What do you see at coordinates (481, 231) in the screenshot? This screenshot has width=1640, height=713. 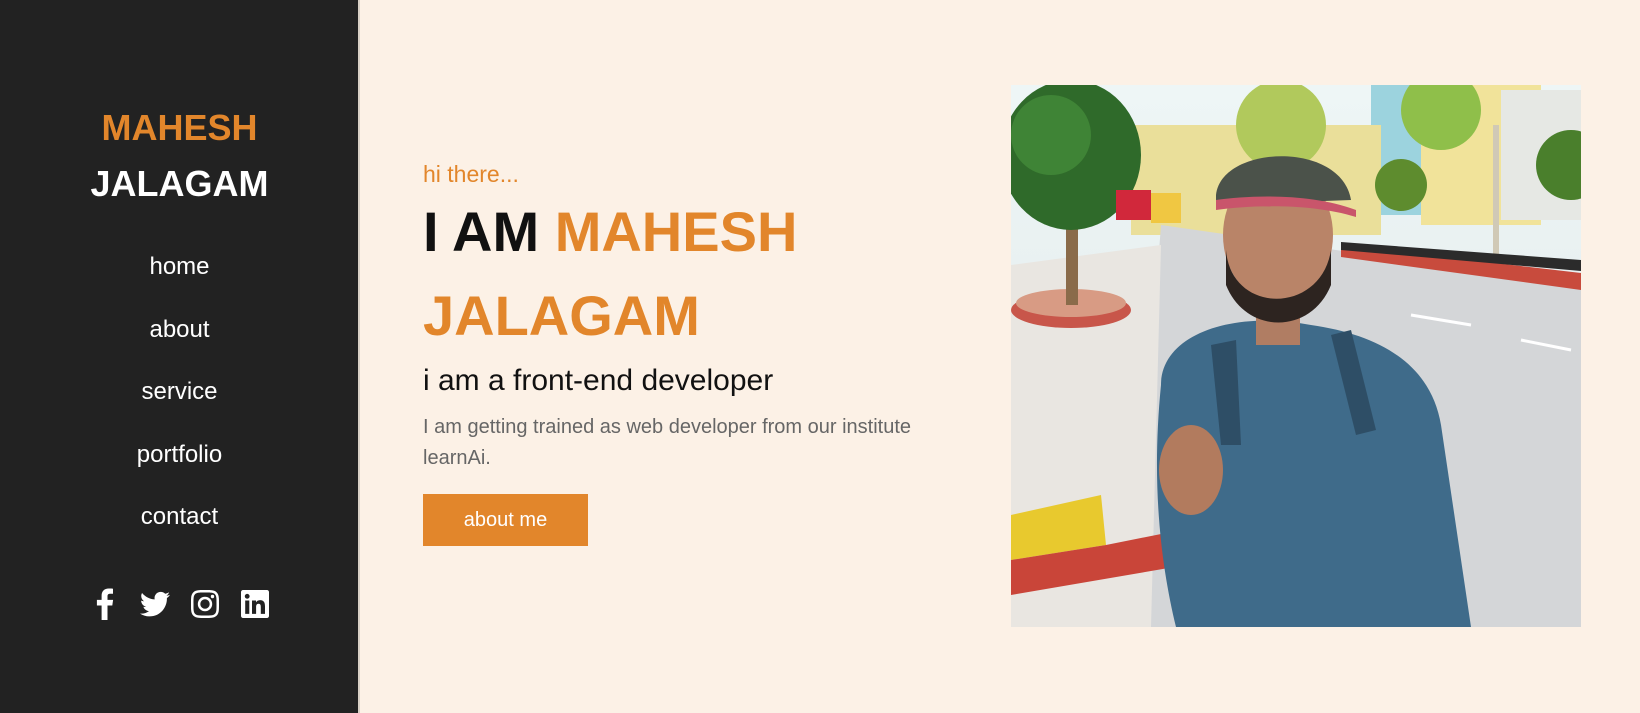 I see `headline-prefix: I AM` at bounding box center [481, 231].